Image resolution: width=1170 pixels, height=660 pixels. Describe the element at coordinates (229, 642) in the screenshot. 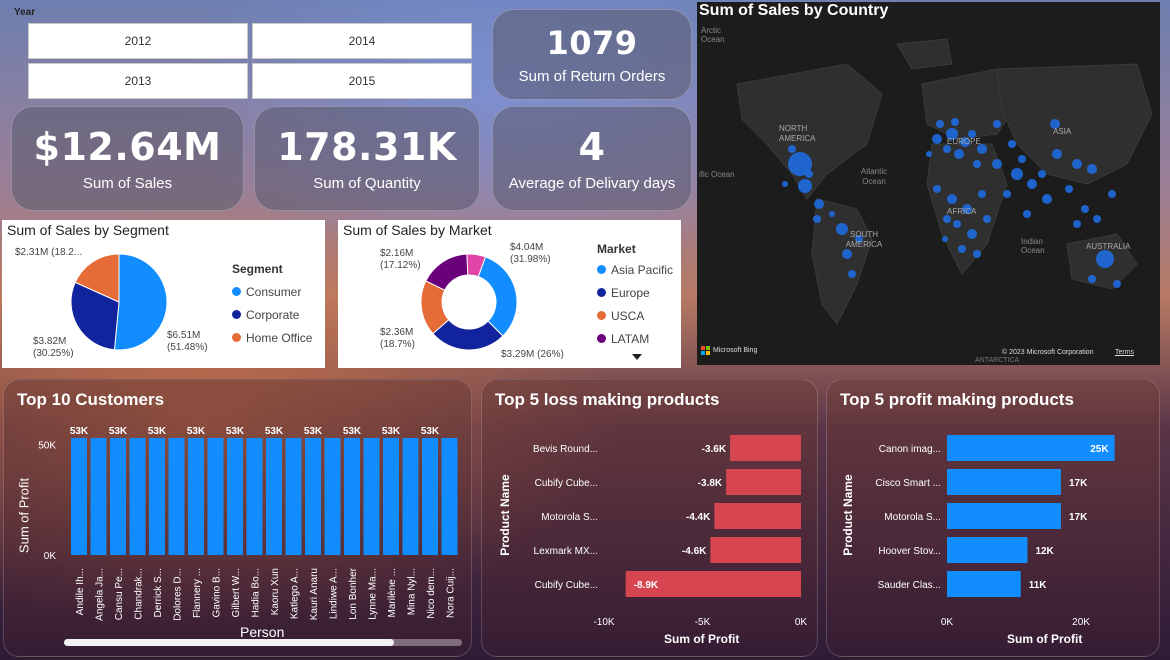

I see `scrollbar-thumb` at that location.